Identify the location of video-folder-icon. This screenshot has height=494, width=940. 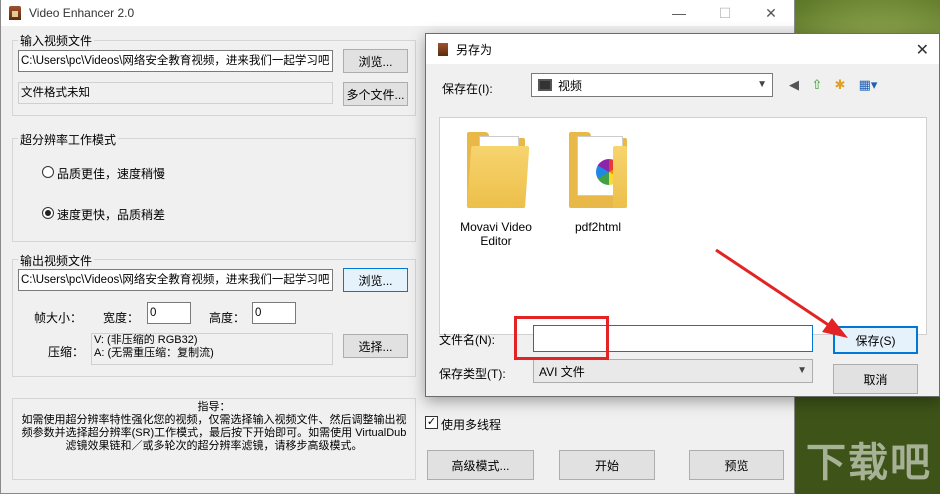
(545, 85).